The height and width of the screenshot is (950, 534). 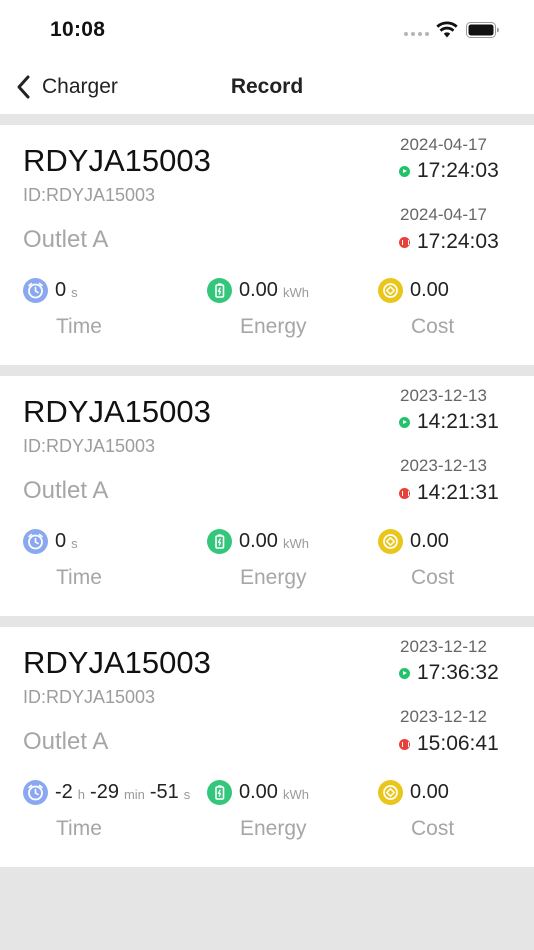 I want to click on status-bar: 10:08, so click(x=267, y=30).